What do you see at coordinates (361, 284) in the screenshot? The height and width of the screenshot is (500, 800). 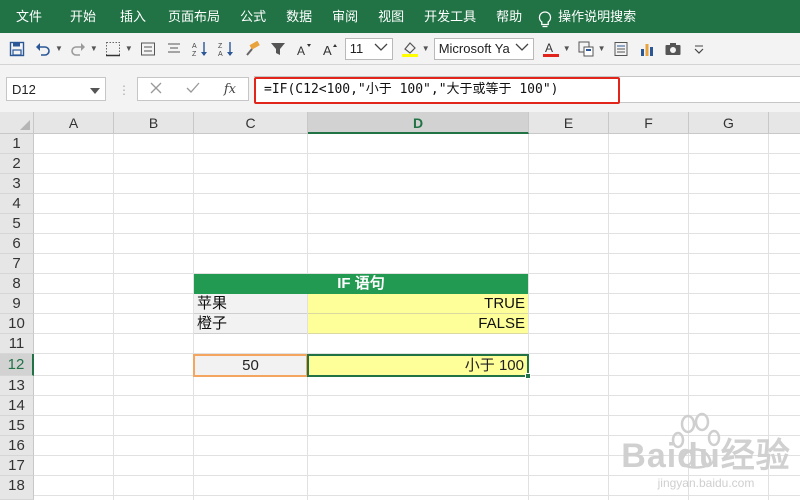 I see `table-title: IF 语句` at bounding box center [361, 284].